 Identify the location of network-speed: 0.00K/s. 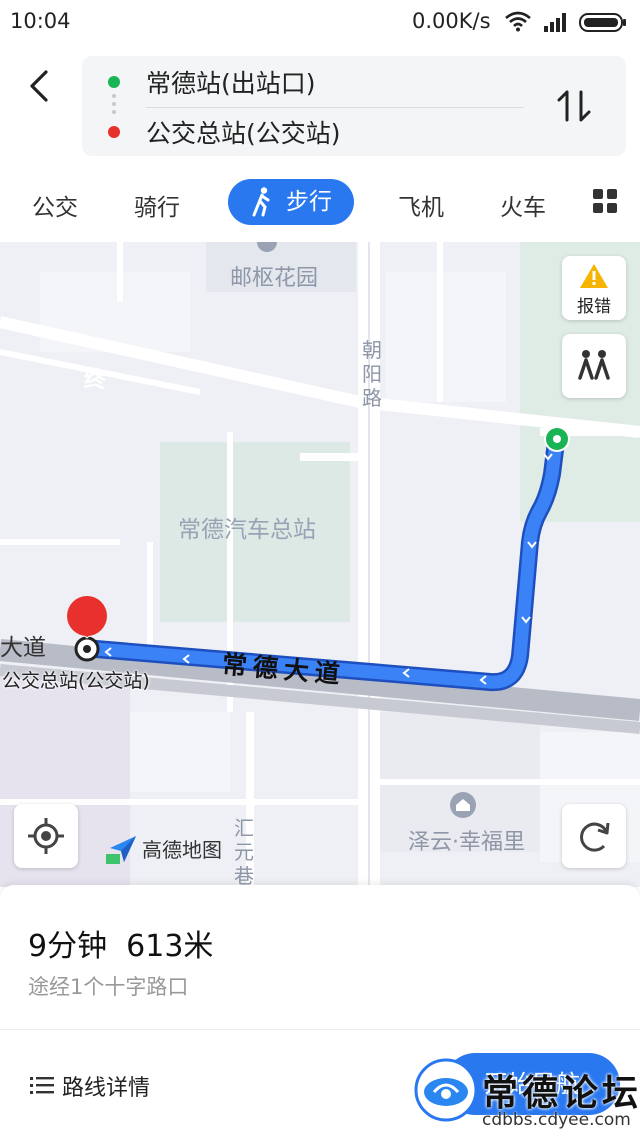
(451, 21).